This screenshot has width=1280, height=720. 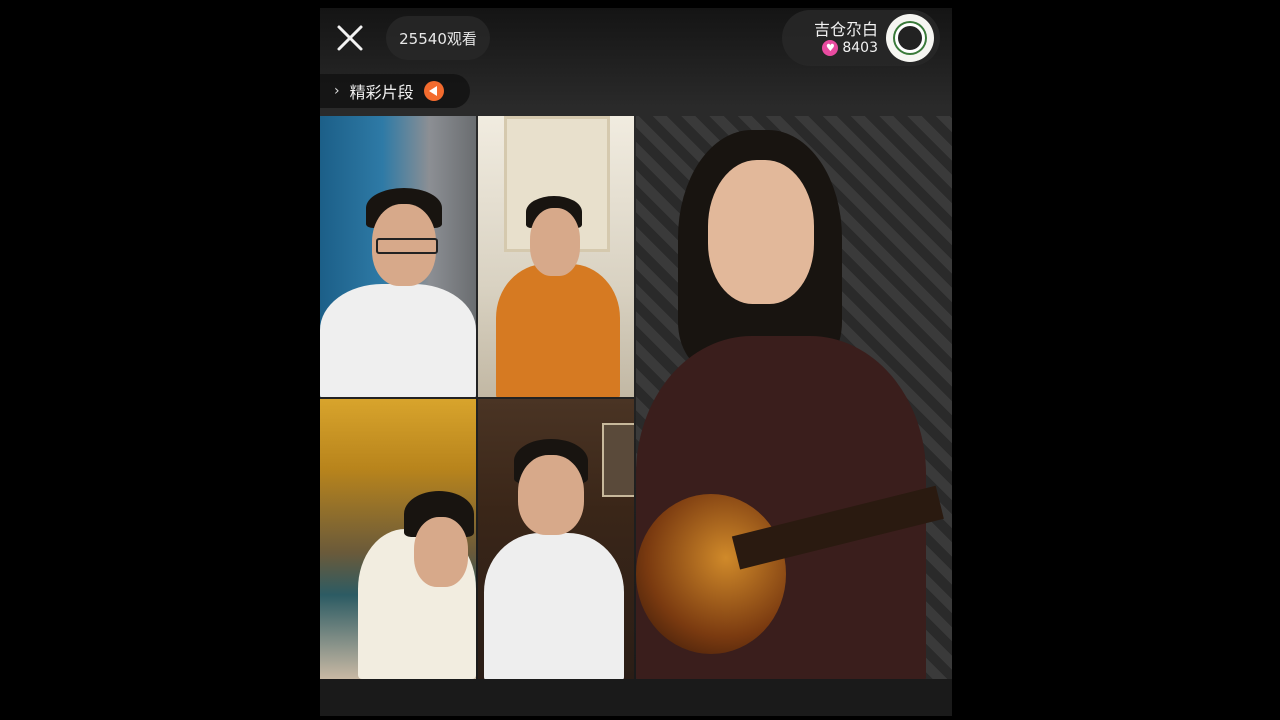 I want to click on highlights-label: 精彩片段, so click(x=381, y=92).